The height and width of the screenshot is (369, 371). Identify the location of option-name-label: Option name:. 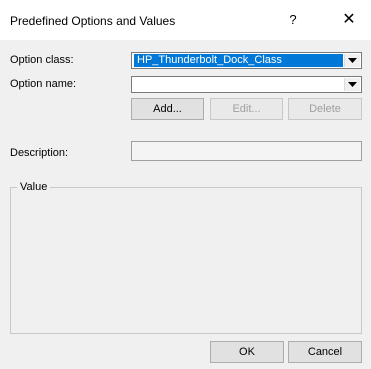
(43, 84).